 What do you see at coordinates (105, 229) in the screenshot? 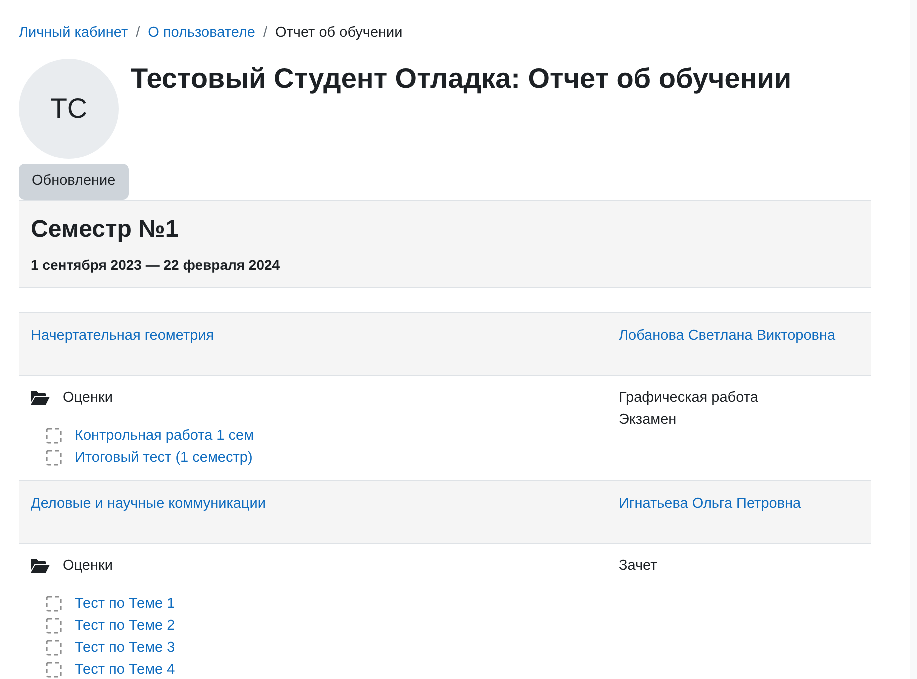
I see `semester-title: Семестр №1` at bounding box center [105, 229].